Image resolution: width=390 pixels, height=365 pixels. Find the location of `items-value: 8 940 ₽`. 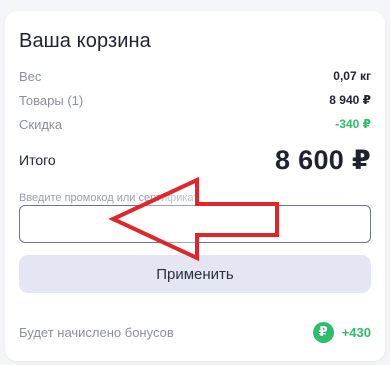

items-value: 8 940 ₽ is located at coordinates (350, 100).